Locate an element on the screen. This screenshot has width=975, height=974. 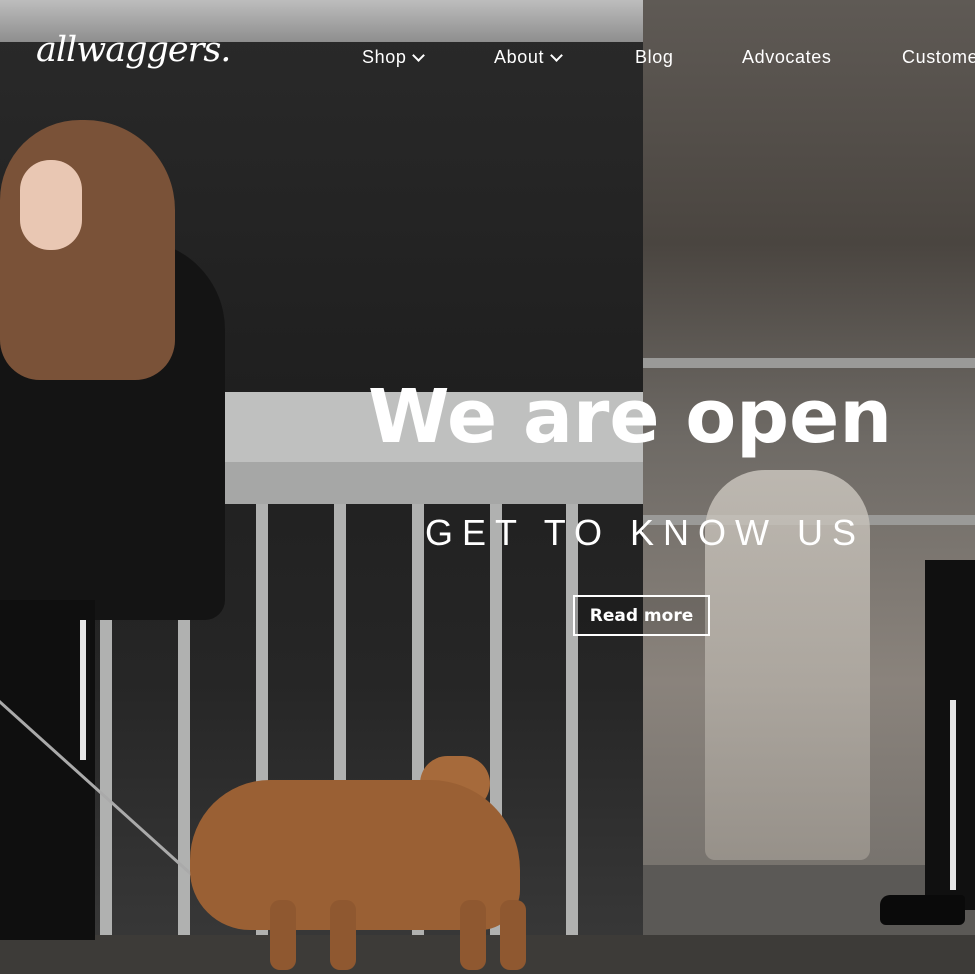
read-more-button: Read more is located at coordinates (641, 615).